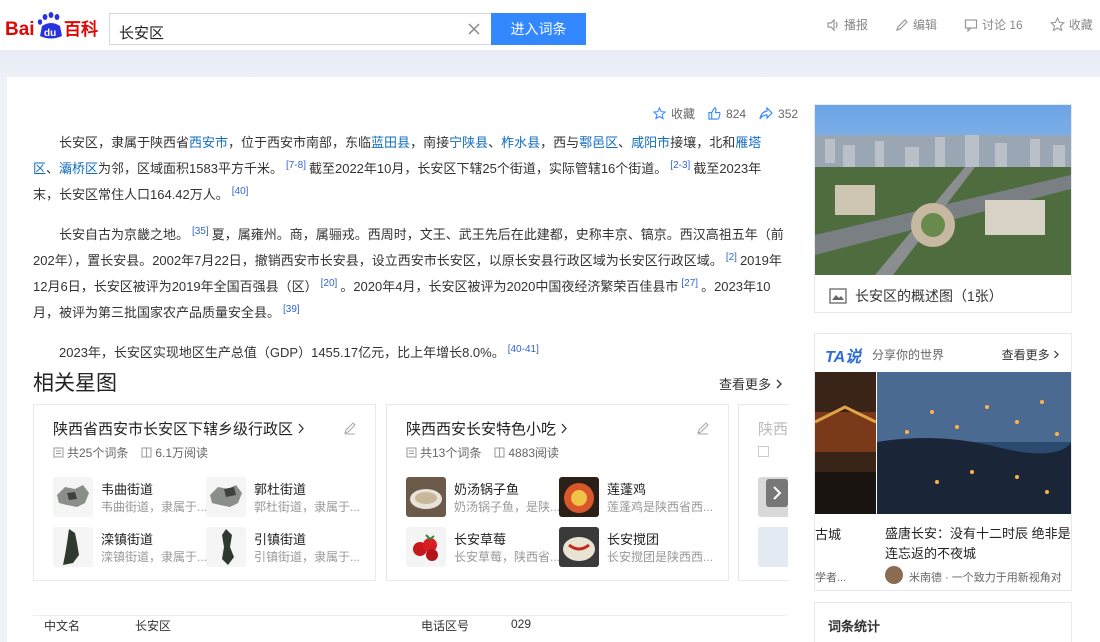 The image size is (1100, 642). Describe the element at coordinates (474, 29) in the screenshot. I see `clear-icon` at that location.